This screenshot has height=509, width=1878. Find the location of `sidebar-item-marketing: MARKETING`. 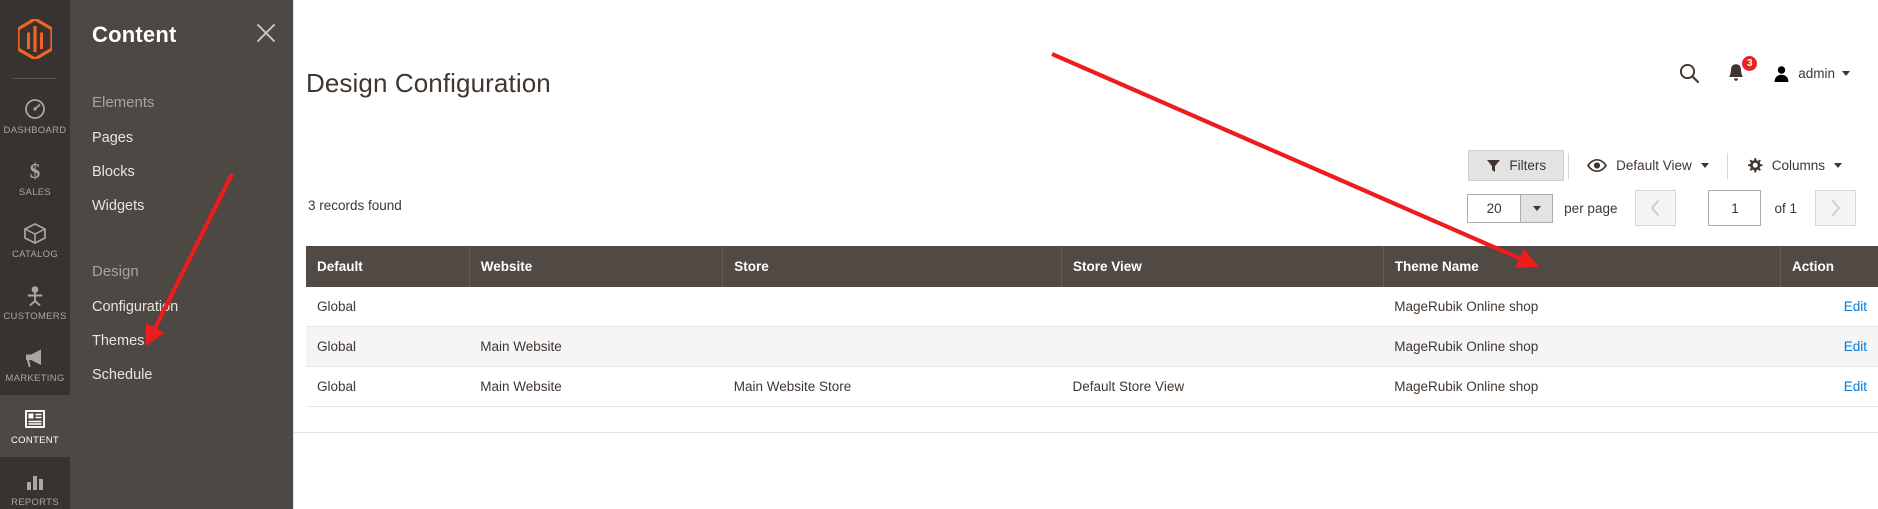

sidebar-item-marketing: MARKETING is located at coordinates (35, 364).